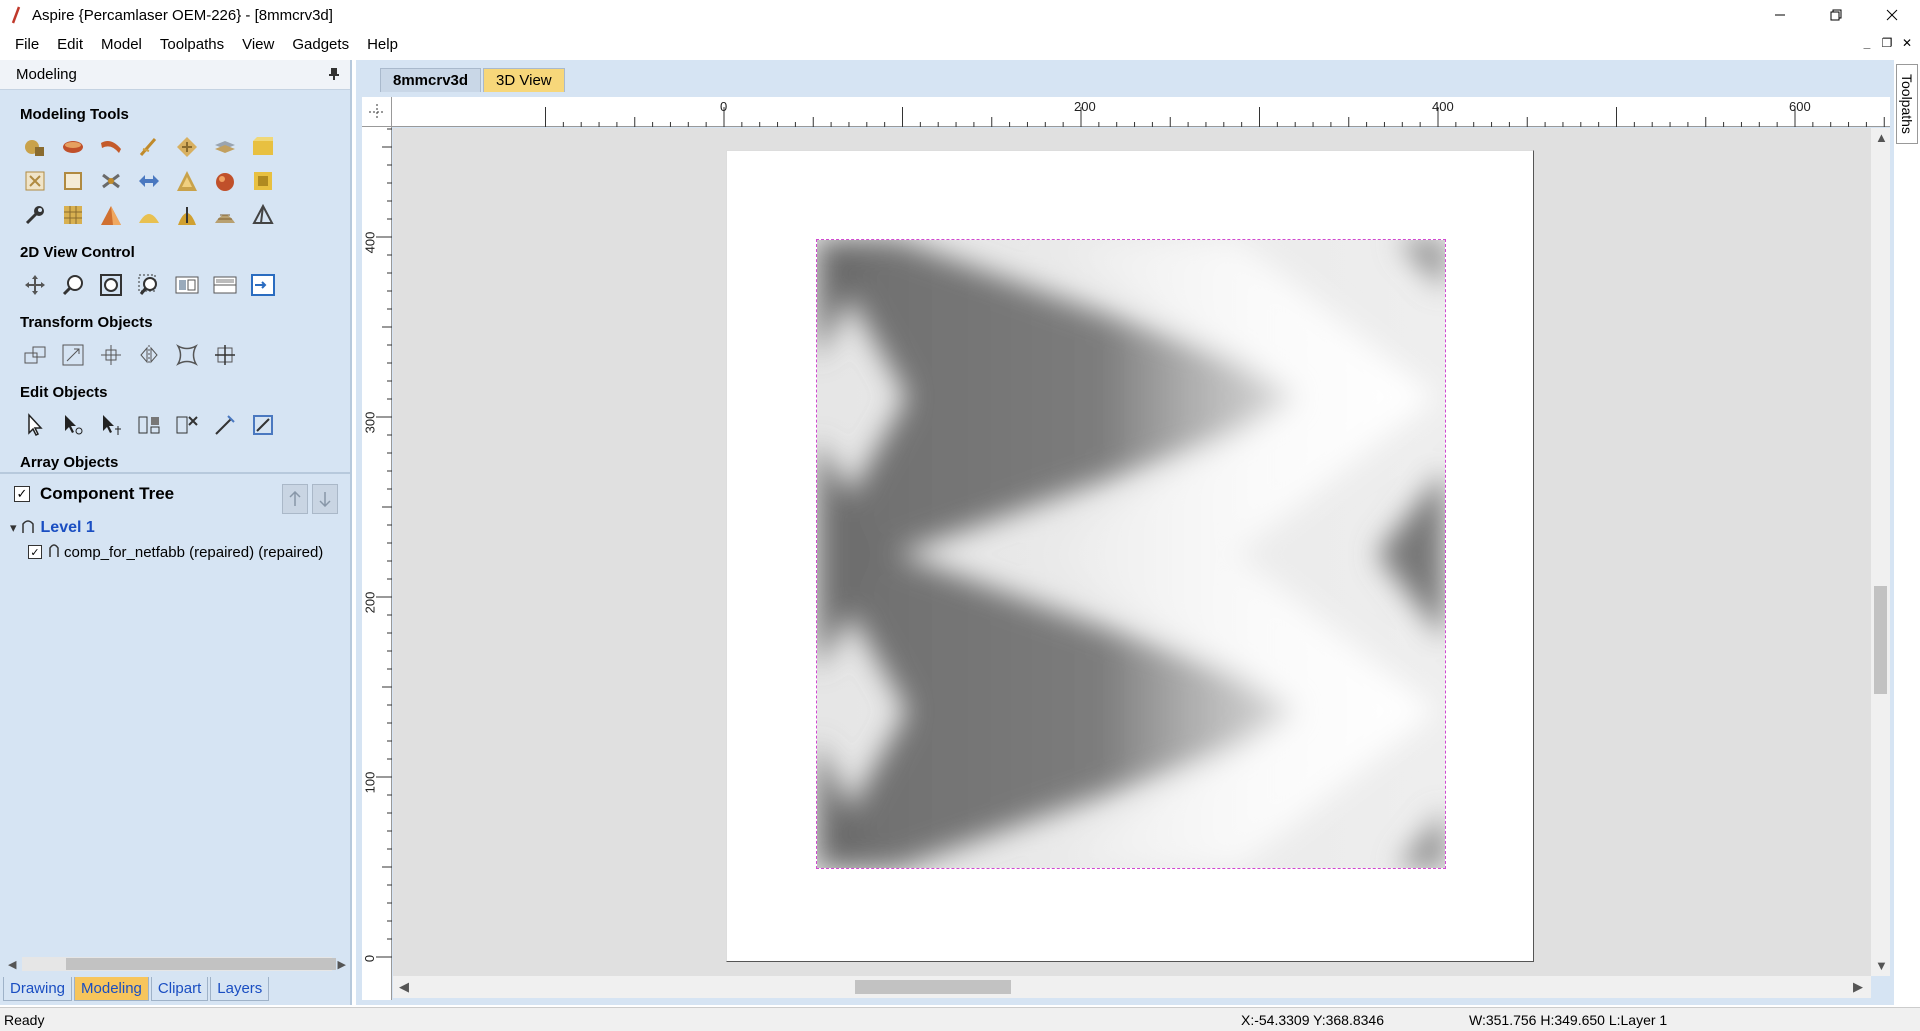 This screenshot has width=1920, height=1031. I want to click on move-down-button, so click(325, 499).